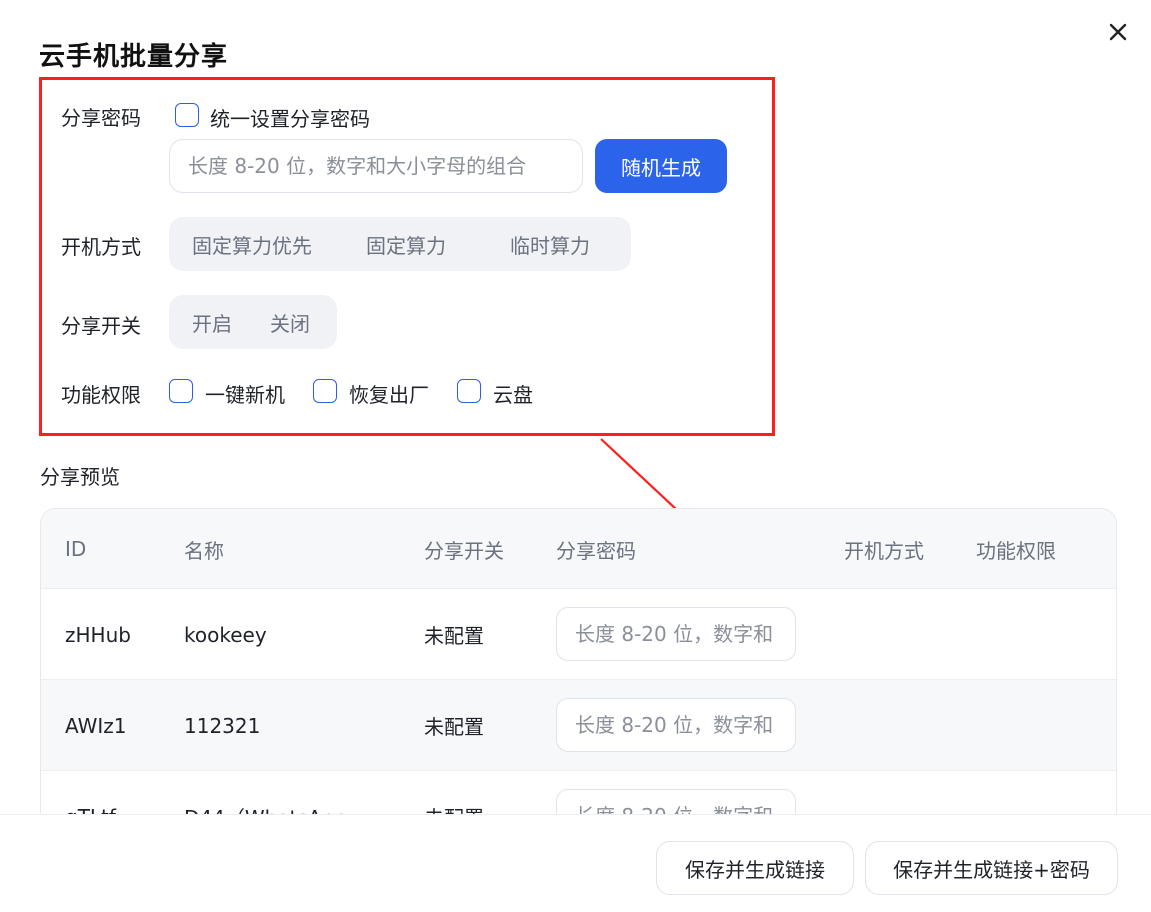  I want to click on column-header-permissions: 功能权限, so click(1016, 550).